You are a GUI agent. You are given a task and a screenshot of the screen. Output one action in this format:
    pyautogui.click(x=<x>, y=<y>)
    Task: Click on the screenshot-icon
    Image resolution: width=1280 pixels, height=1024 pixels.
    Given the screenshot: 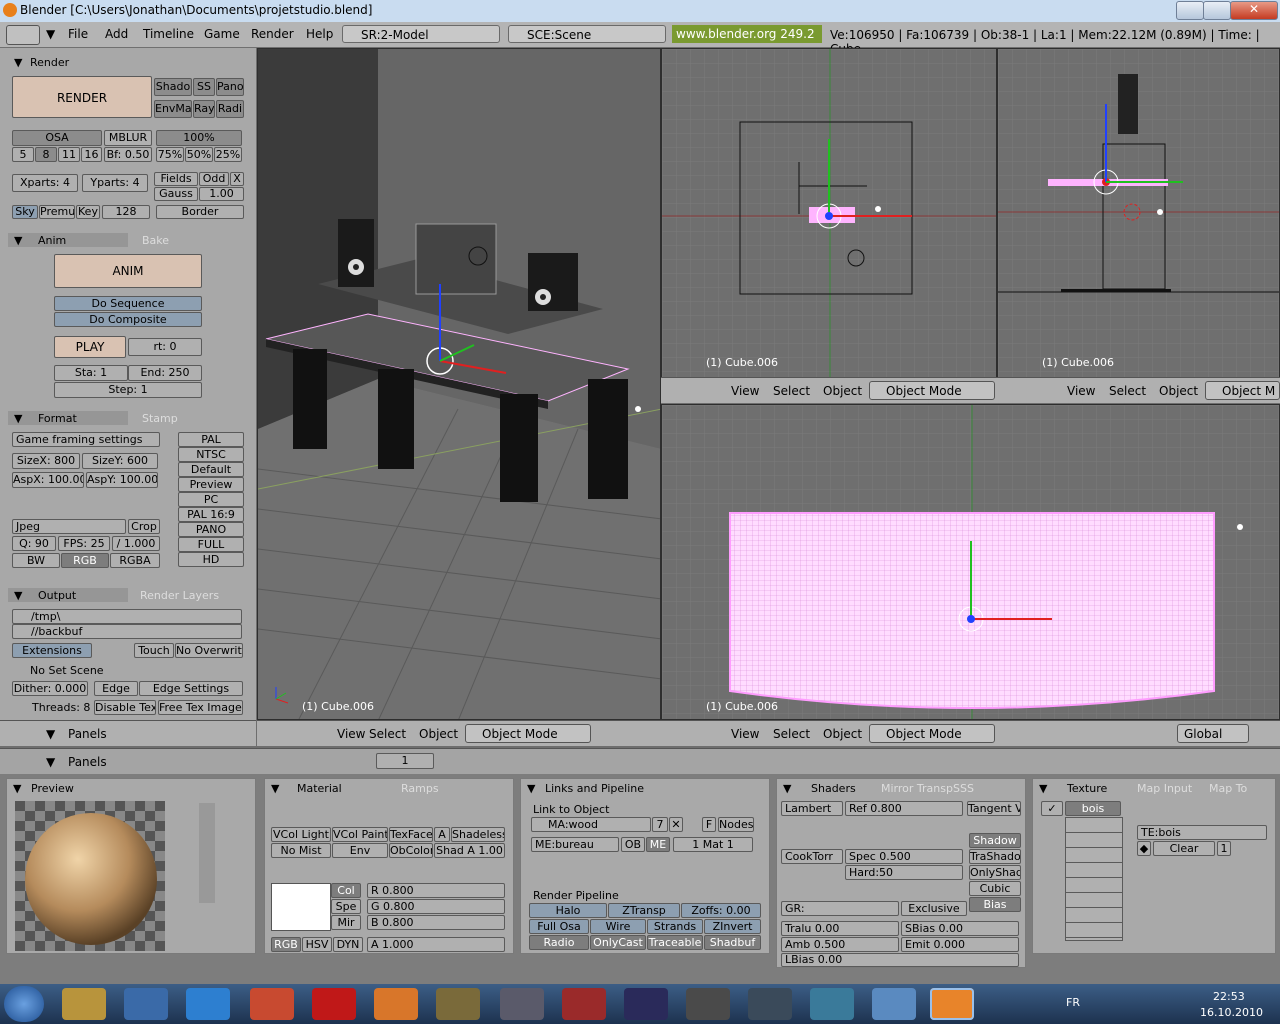 What is the action you would take?
    pyautogui.click(x=894, y=1004)
    